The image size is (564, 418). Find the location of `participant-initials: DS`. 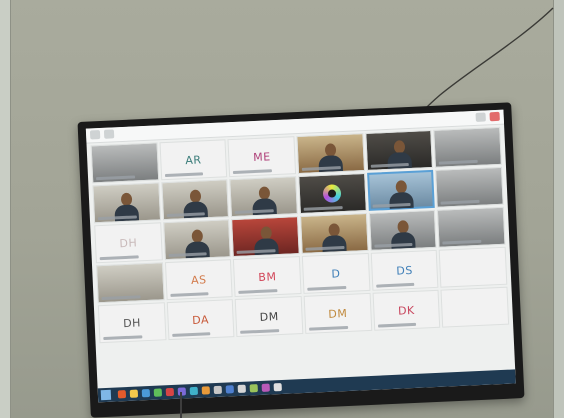

participant-initials: DS is located at coordinates (405, 270).